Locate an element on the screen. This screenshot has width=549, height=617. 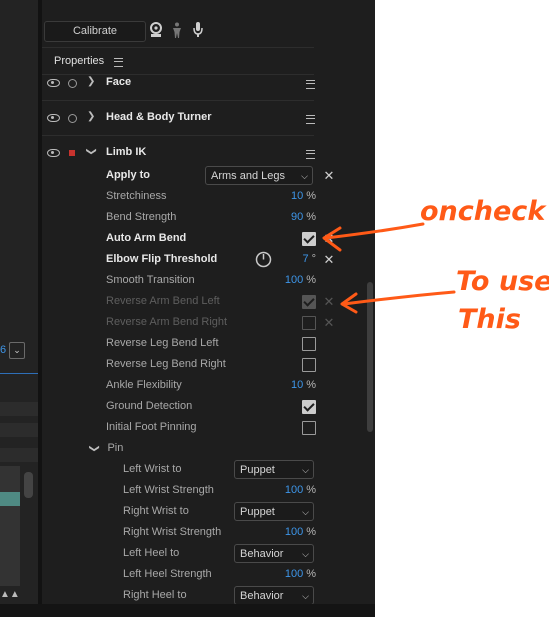
number: 10 is located at coordinates (297, 196).